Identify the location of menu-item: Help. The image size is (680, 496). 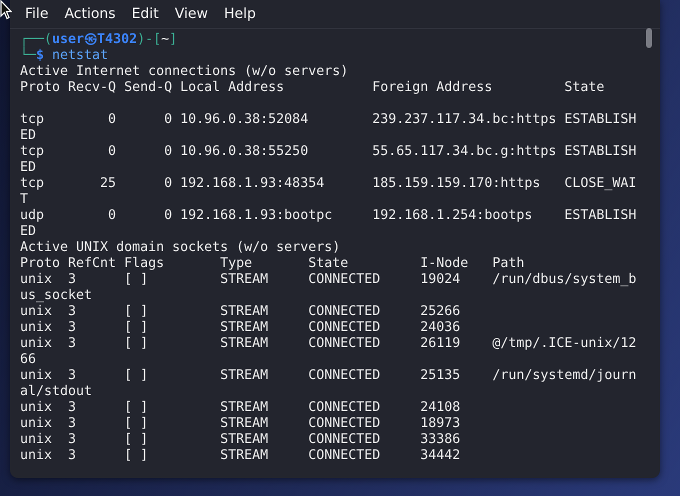
(239, 14).